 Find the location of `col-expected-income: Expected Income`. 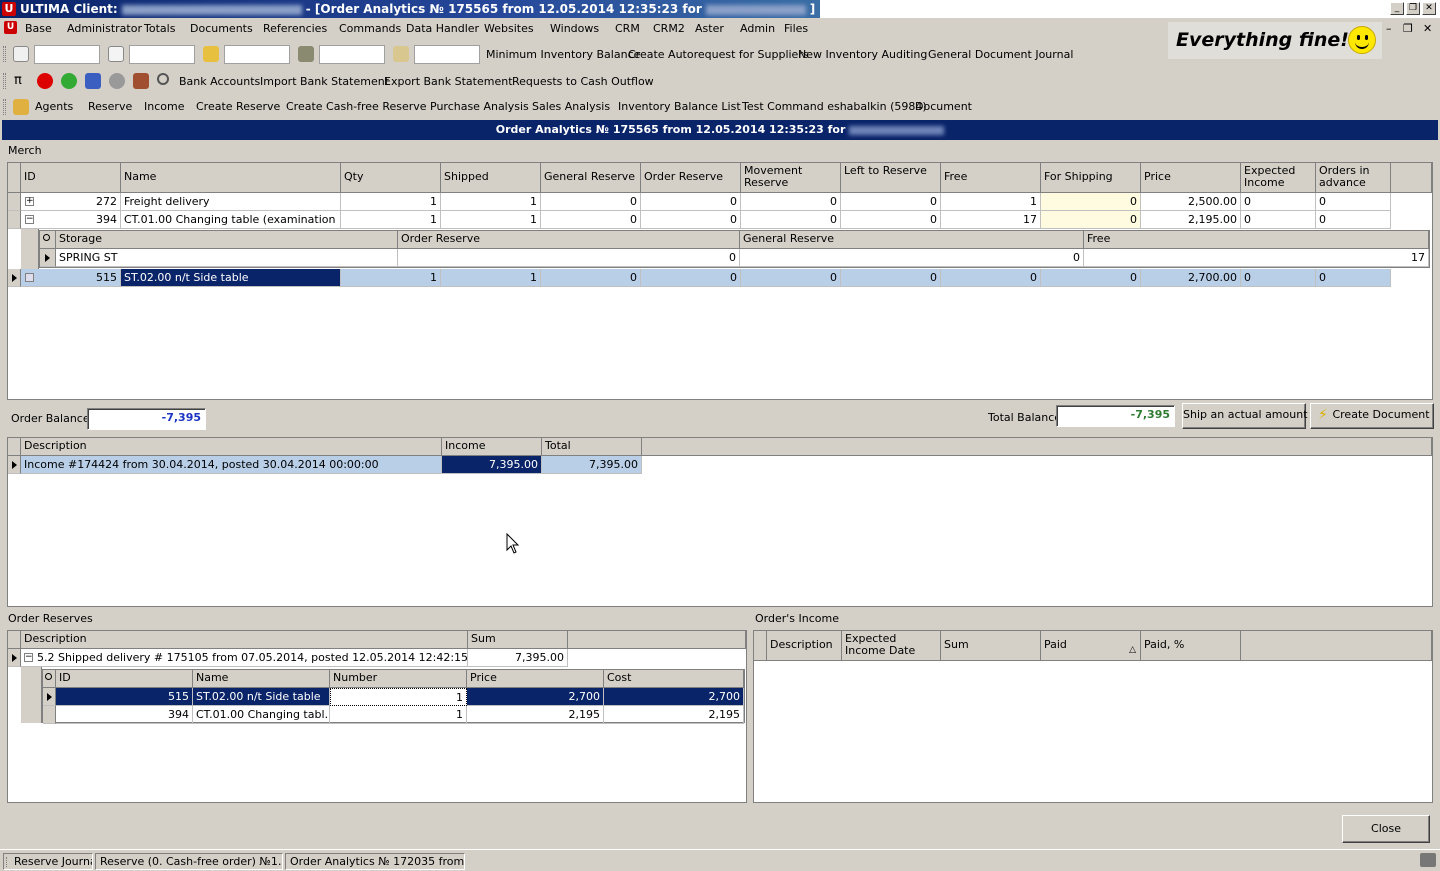

col-expected-income: Expected Income is located at coordinates (1278, 178).